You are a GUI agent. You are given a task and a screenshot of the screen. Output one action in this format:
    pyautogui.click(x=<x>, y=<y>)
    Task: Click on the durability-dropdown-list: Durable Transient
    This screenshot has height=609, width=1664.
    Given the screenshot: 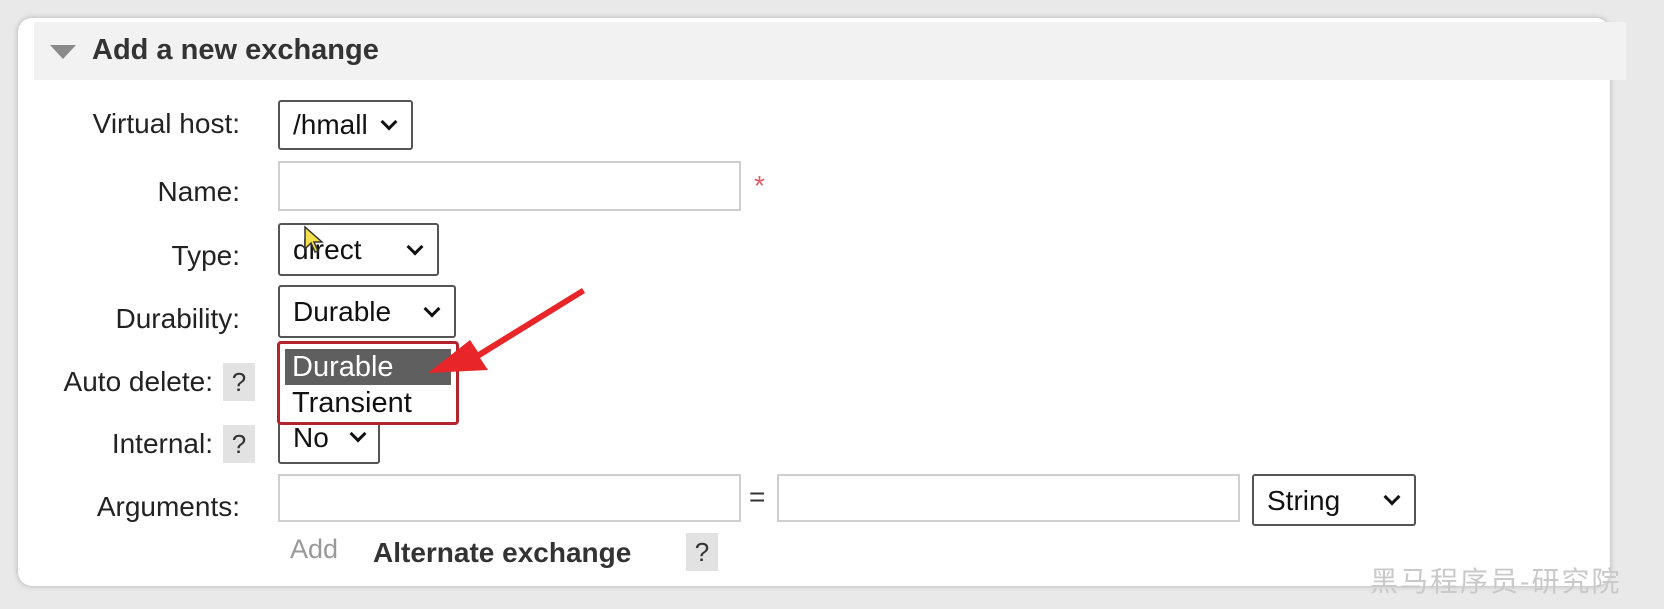 What is the action you would take?
    pyautogui.click(x=368, y=383)
    